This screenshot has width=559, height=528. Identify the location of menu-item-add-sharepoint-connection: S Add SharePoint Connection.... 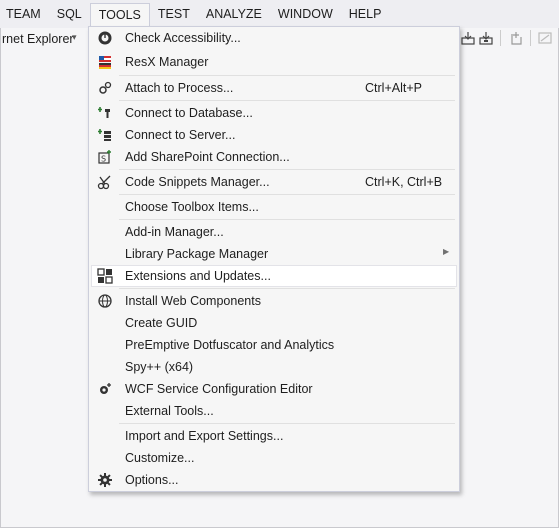
(274, 157).